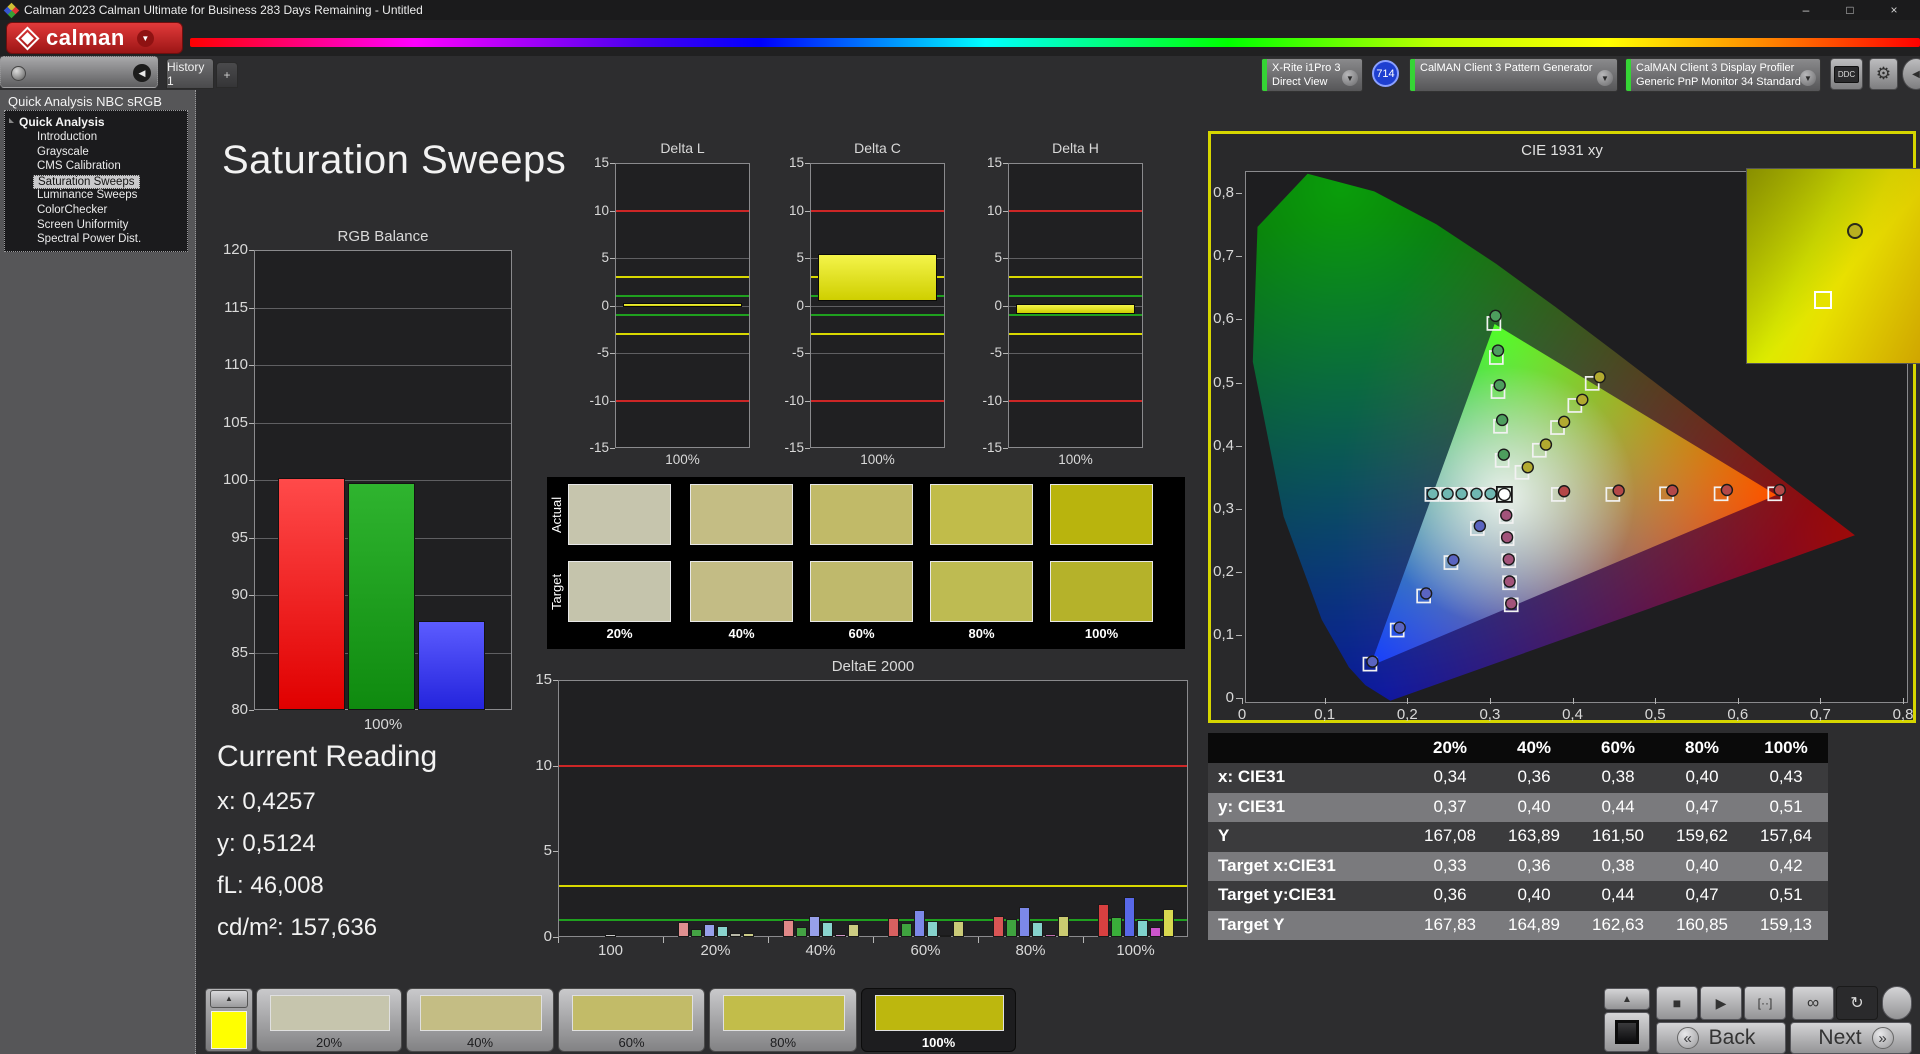 The width and height of the screenshot is (1920, 1054). I want to click on deltae-group-label: 60%, so click(925, 950).